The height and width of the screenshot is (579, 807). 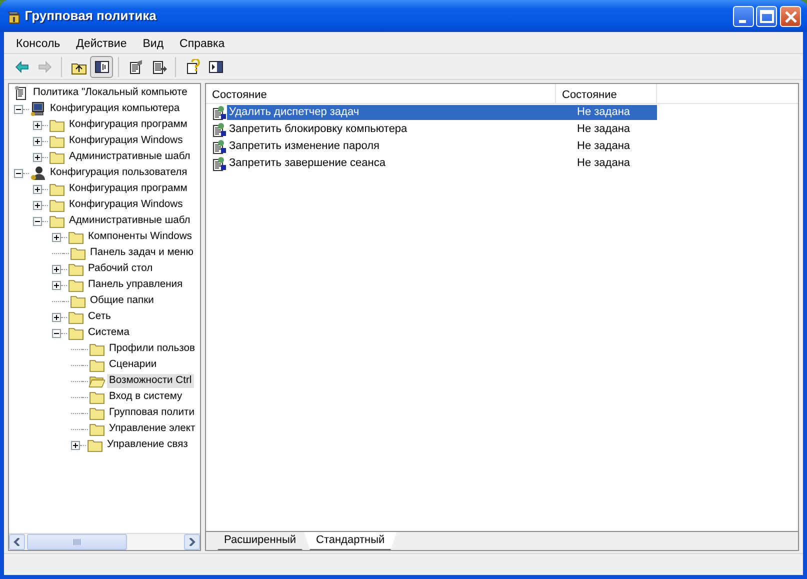 I want to click on tree-item: Общие папки, so click(x=122, y=301).